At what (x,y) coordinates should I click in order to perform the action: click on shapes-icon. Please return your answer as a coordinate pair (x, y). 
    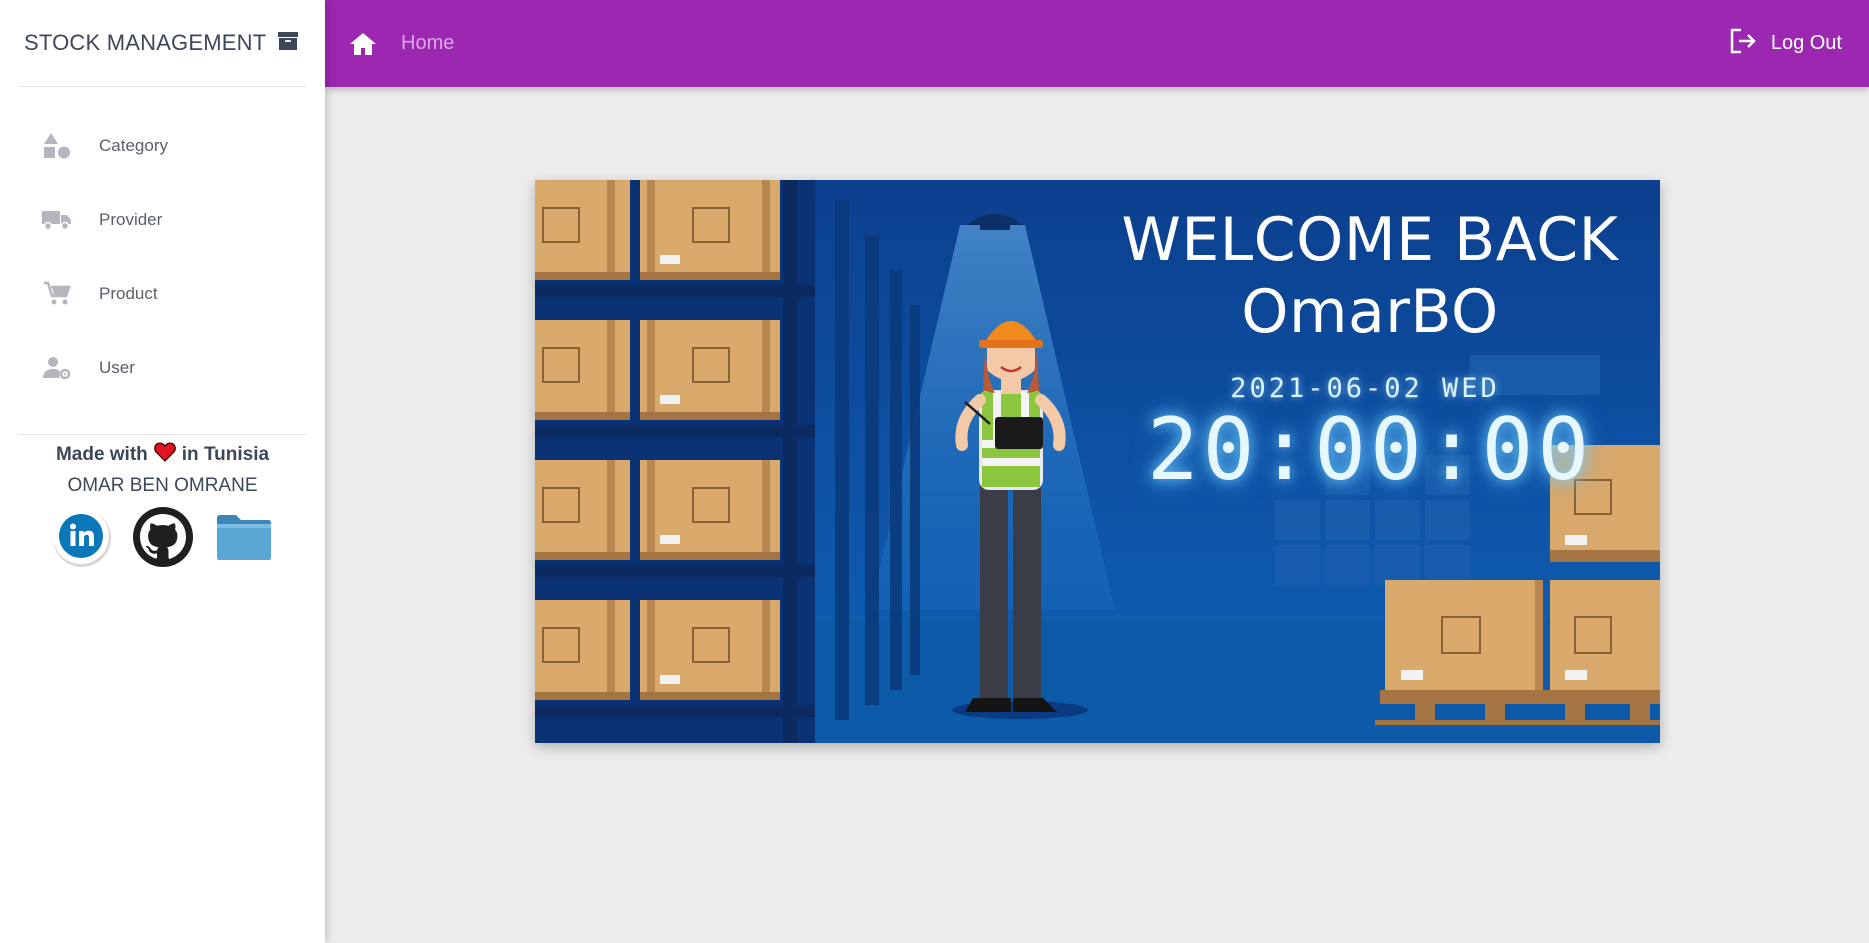
    Looking at the image, I should click on (57, 146).